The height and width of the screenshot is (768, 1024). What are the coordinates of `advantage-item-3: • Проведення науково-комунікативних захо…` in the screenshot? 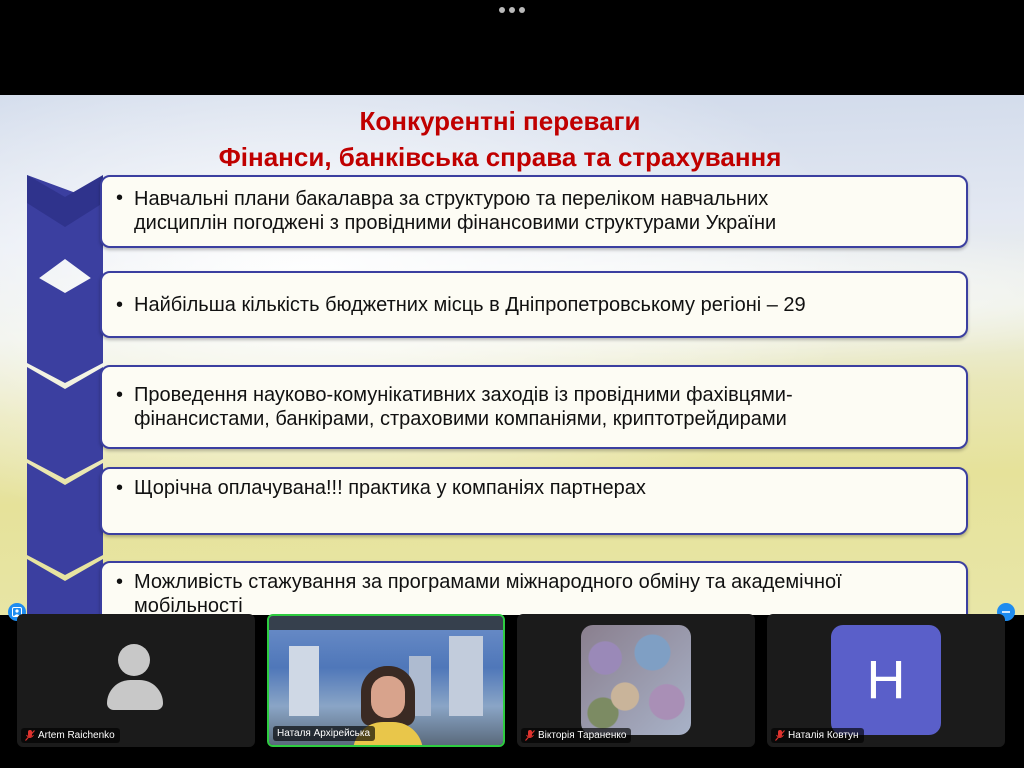 It's located at (534, 407).